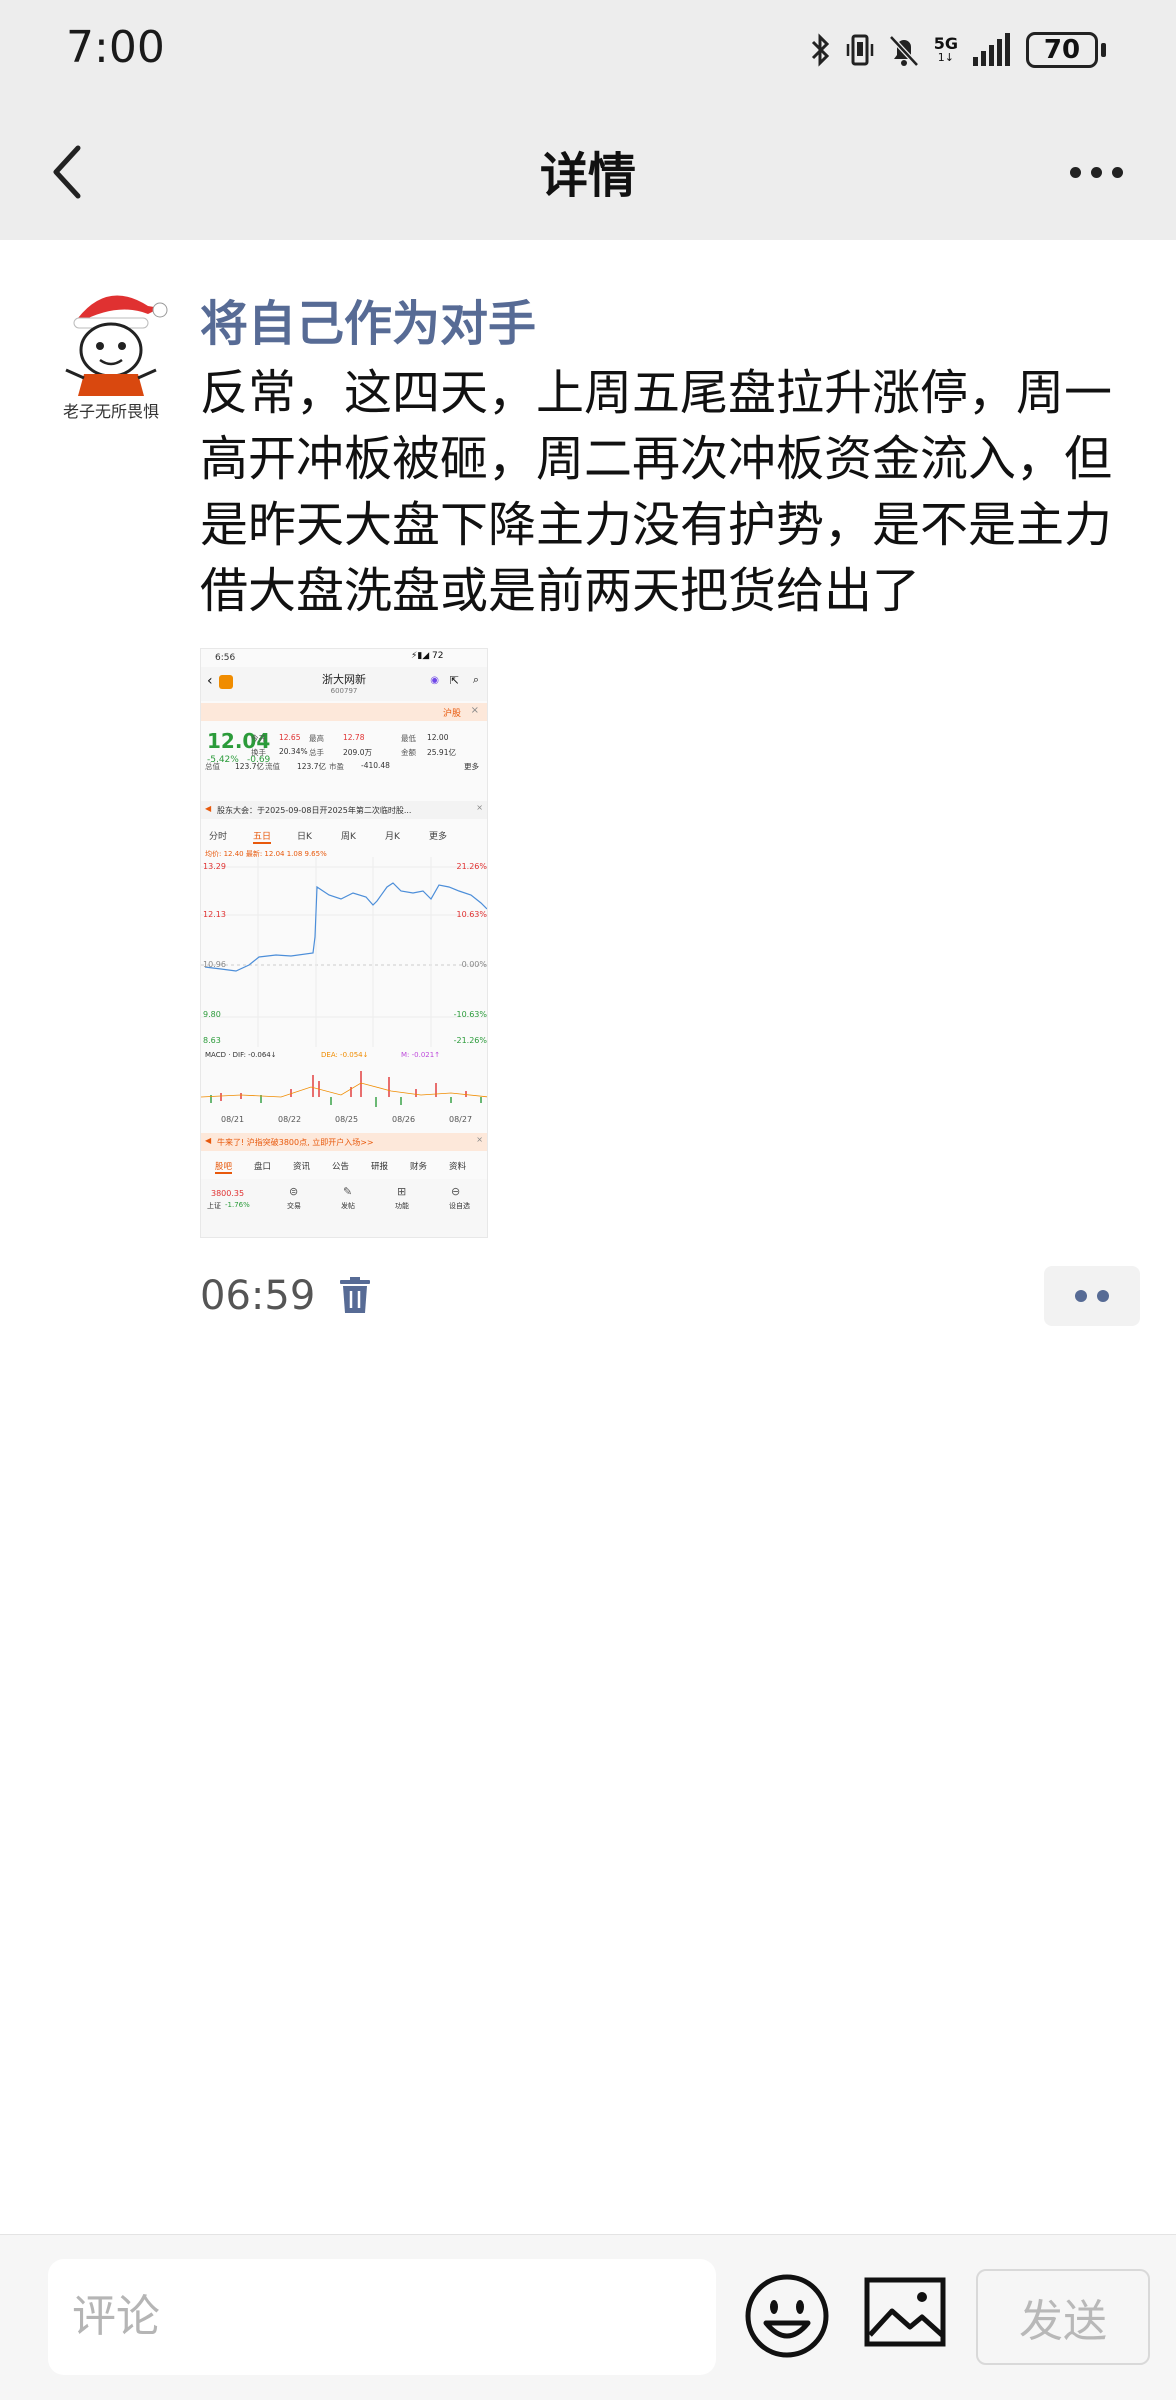 The width and height of the screenshot is (1176, 2400). I want to click on shot-index-change: -1.76%, so click(237, 1205).